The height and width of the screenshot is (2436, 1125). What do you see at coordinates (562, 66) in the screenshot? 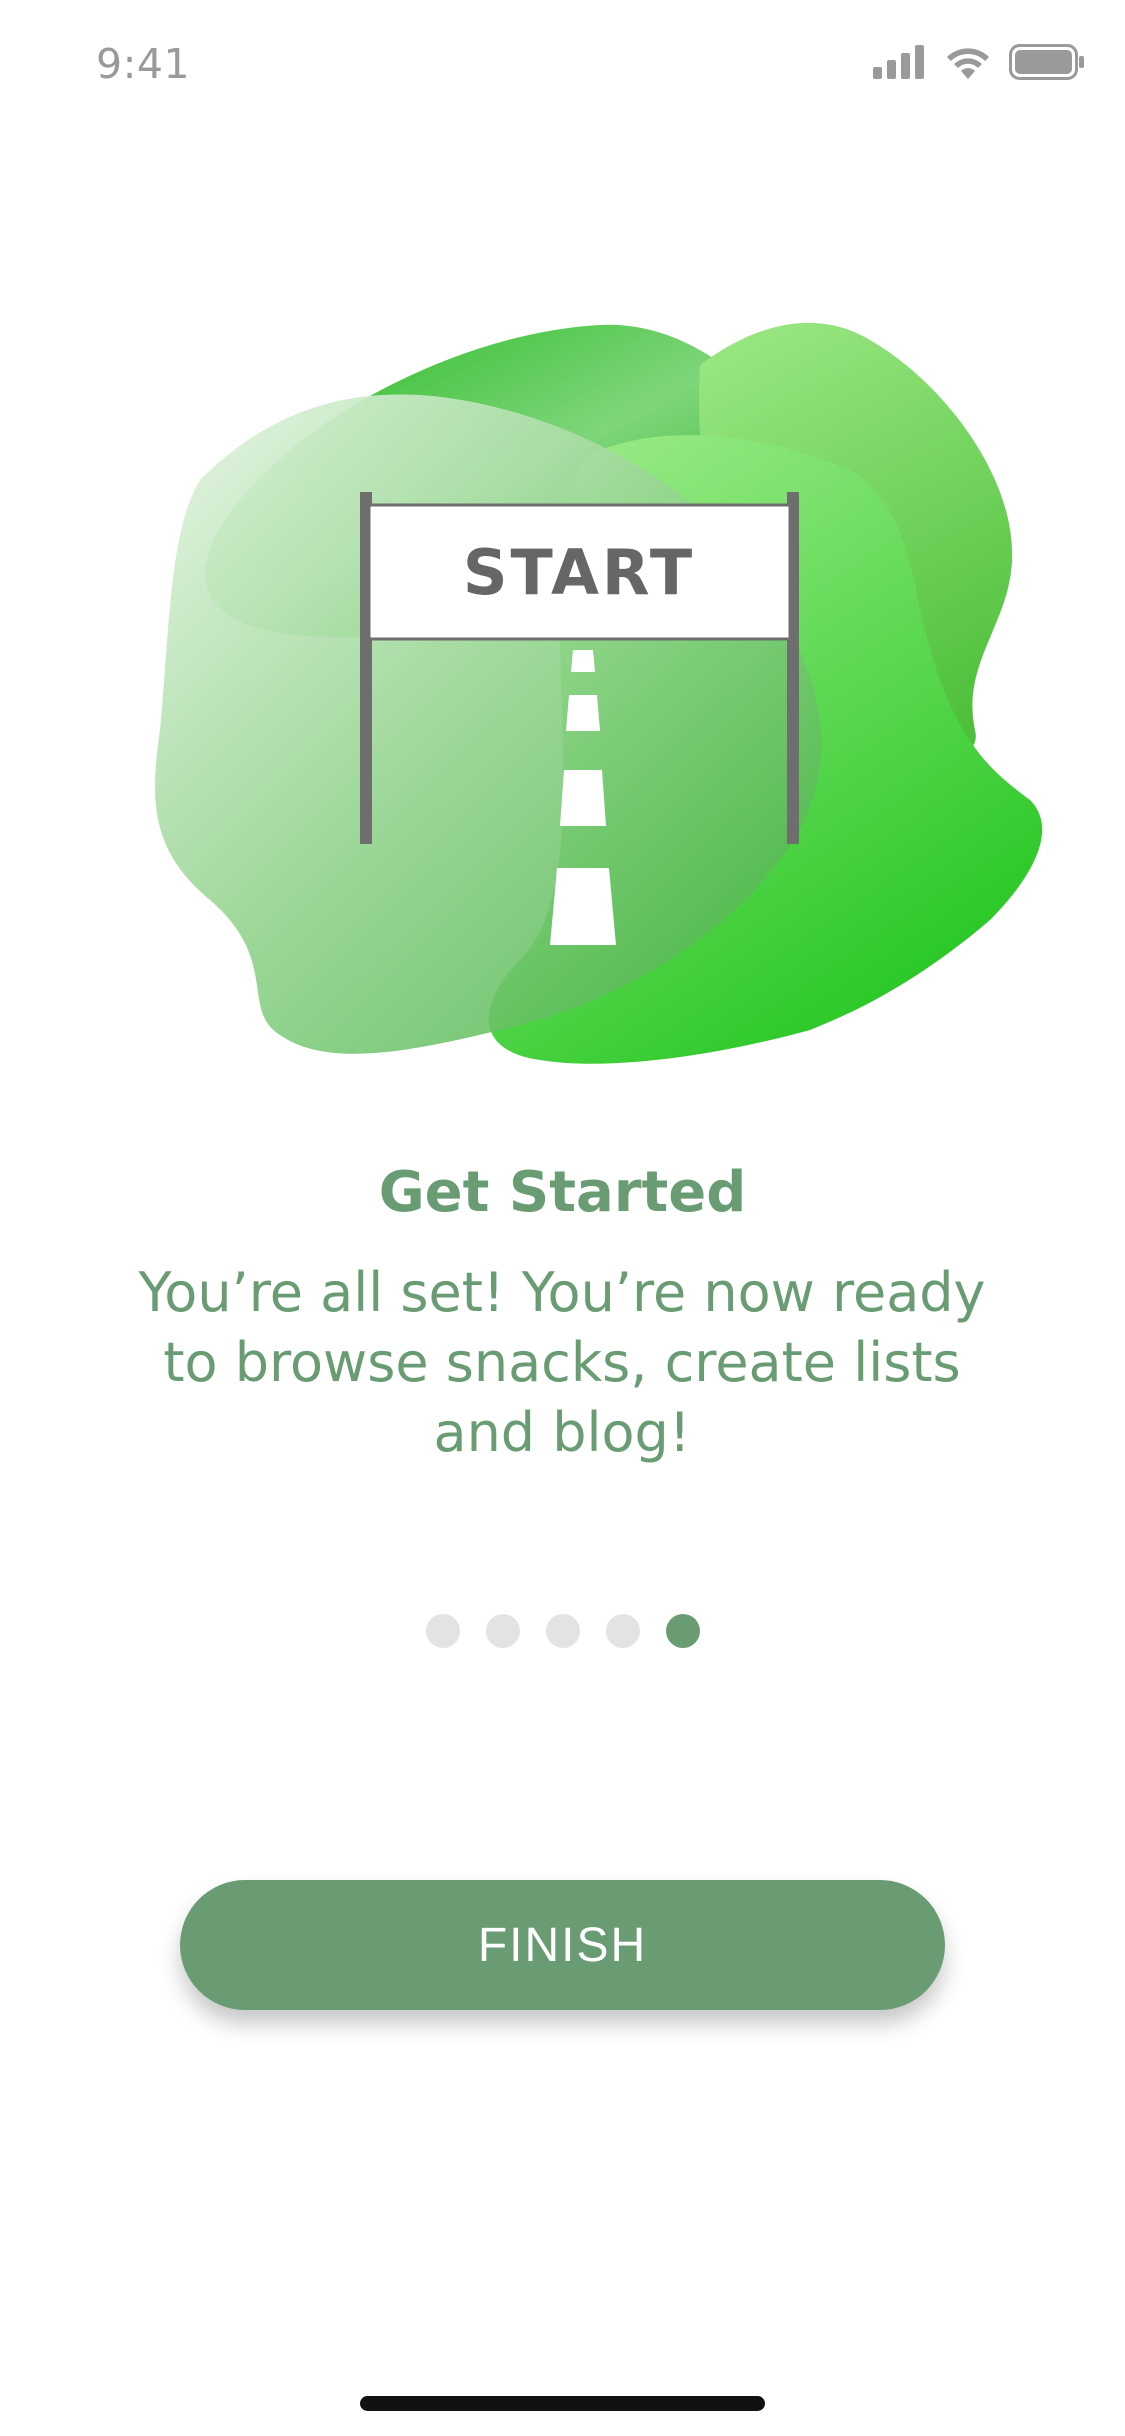
I see `status-bar: 9:41` at bounding box center [562, 66].